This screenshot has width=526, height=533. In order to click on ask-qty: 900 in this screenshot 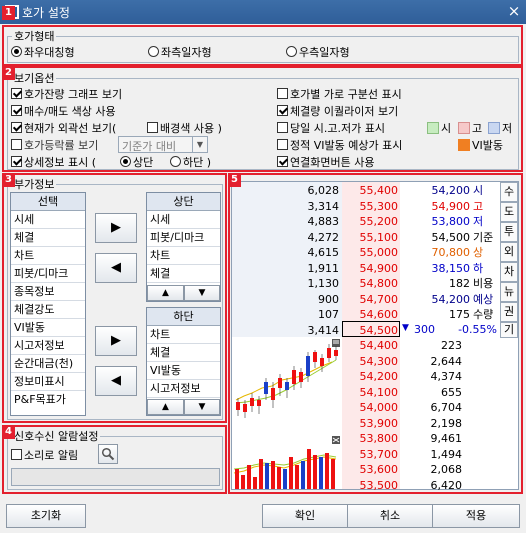, I will do `click(328, 299)`.